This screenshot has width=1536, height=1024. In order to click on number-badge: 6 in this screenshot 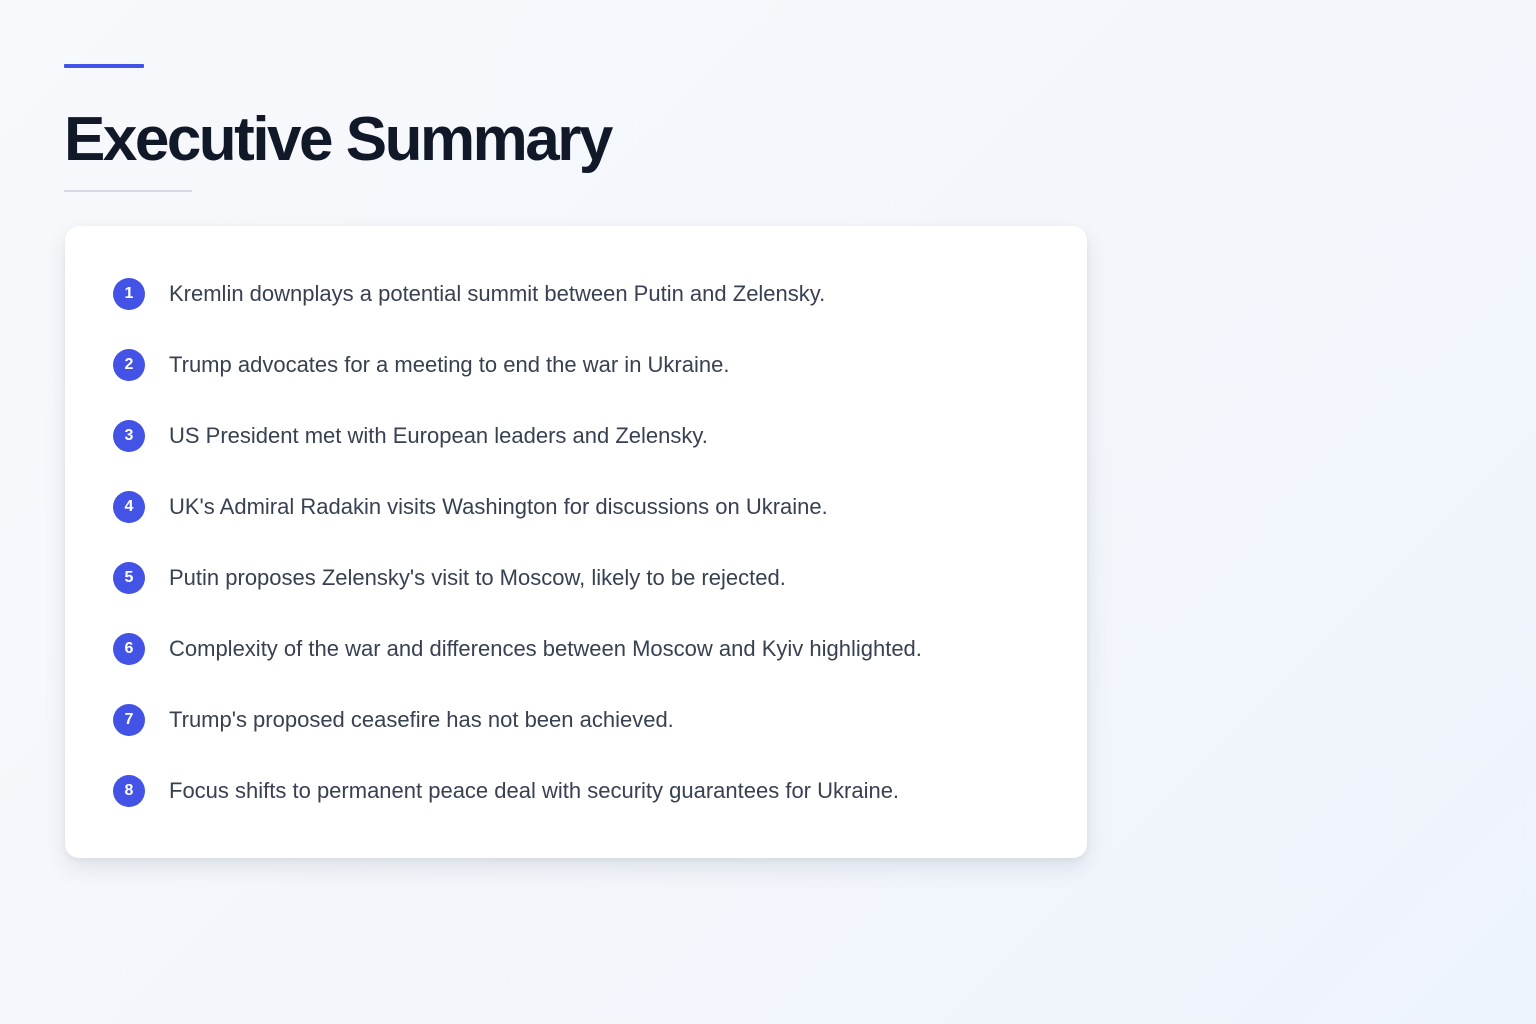, I will do `click(129, 649)`.